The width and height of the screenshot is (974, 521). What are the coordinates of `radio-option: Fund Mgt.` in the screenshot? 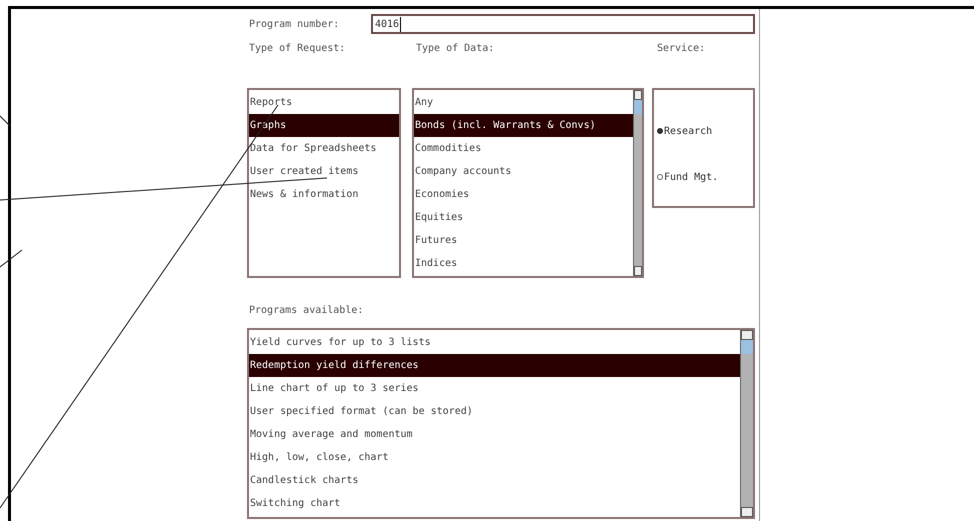 It's located at (703, 177).